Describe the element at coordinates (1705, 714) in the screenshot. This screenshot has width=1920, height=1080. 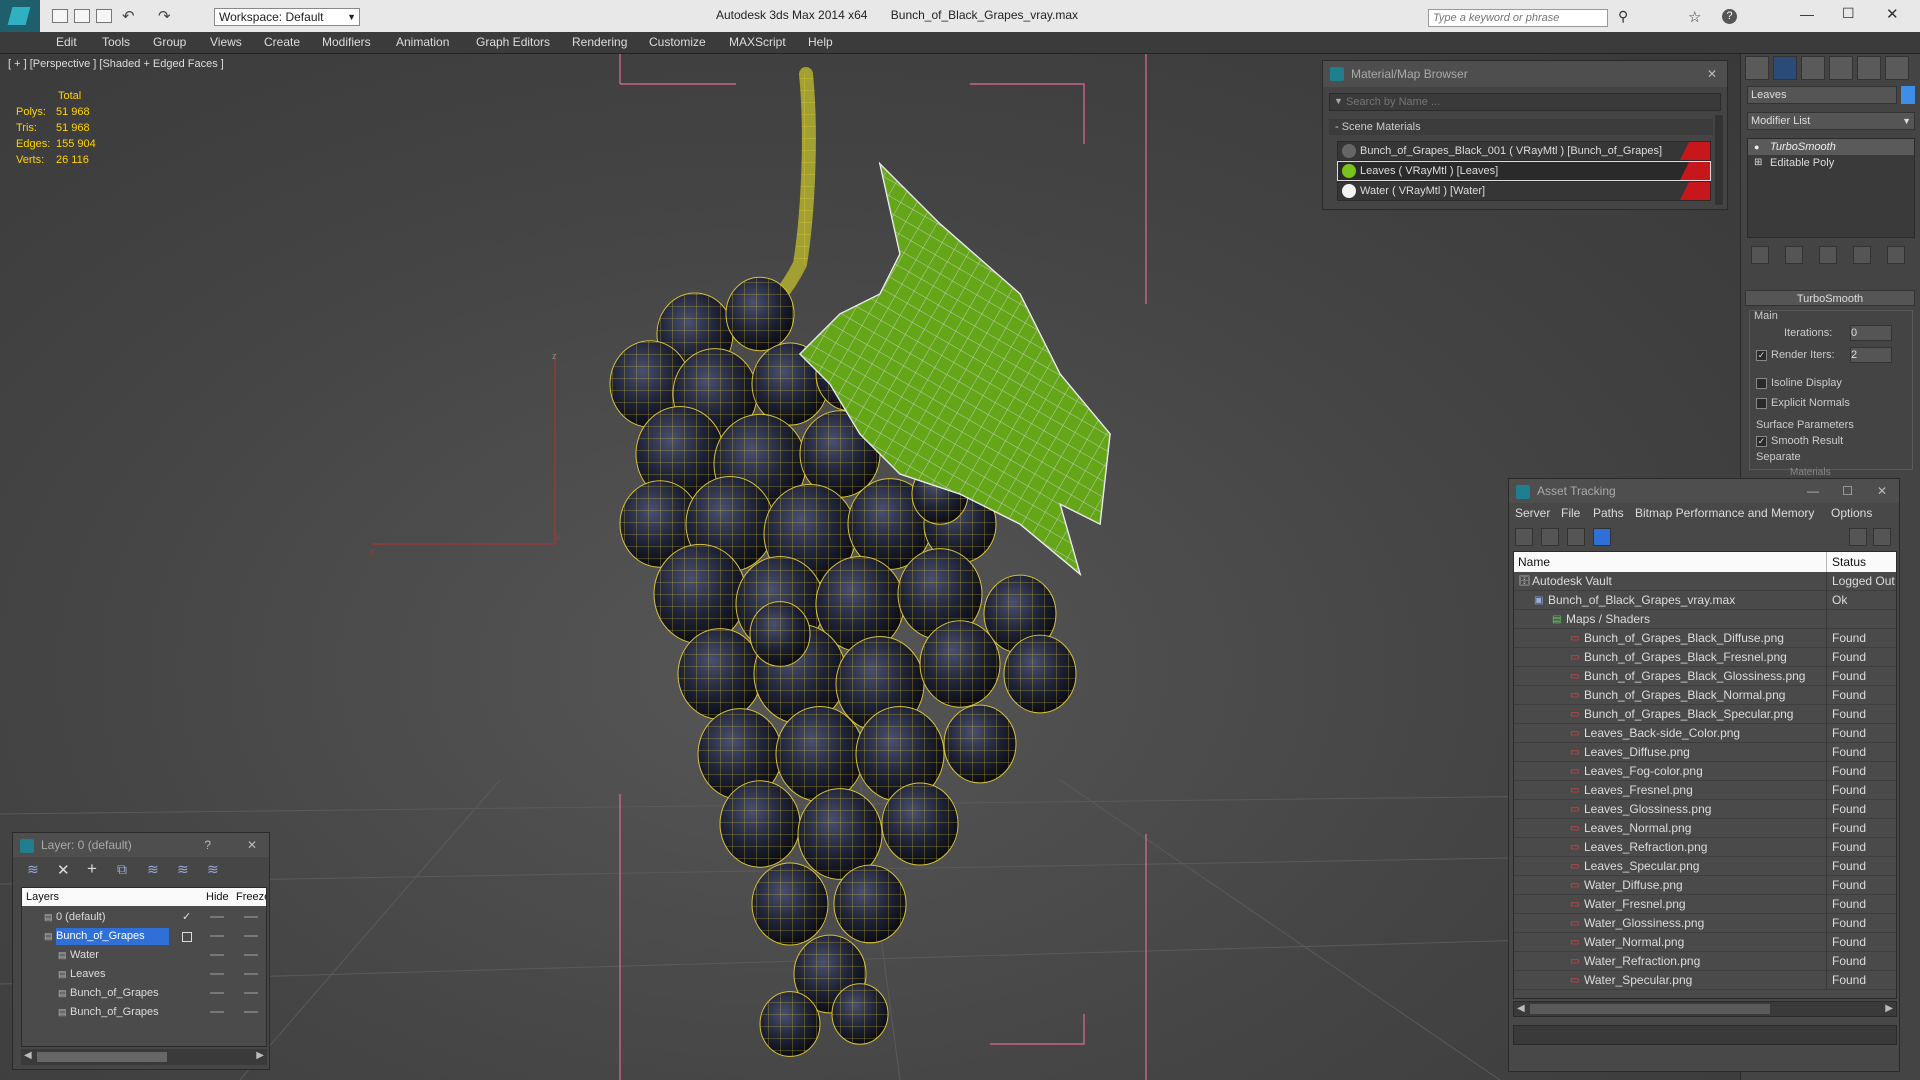
I see `asset-row: ▭ Bunch_of_Grapes_Black_Specular.png Found` at that location.